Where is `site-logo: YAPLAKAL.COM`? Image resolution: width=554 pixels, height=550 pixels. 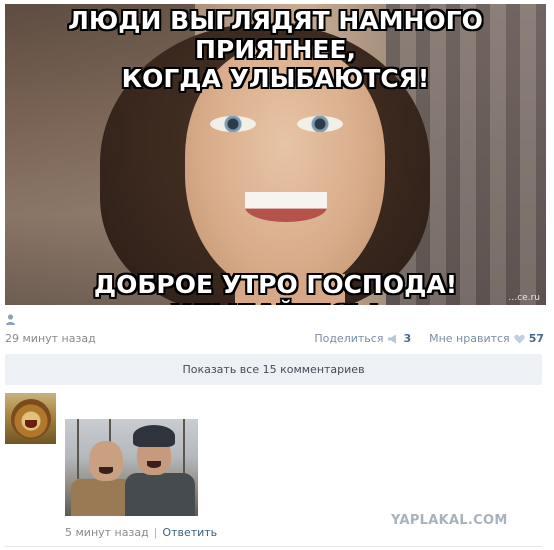 site-logo: YAPLAKAL.COM is located at coordinates (449, 520).